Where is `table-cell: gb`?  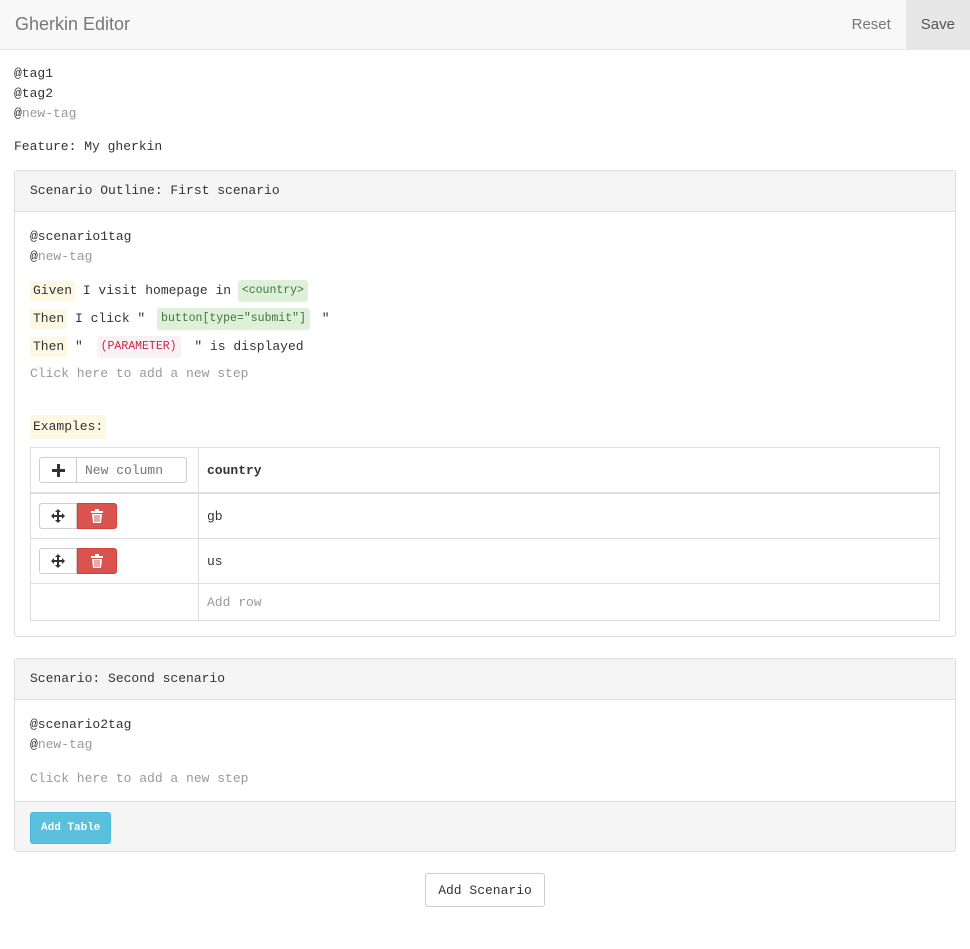 table-cell: gb is located at coordinates (569, 515).